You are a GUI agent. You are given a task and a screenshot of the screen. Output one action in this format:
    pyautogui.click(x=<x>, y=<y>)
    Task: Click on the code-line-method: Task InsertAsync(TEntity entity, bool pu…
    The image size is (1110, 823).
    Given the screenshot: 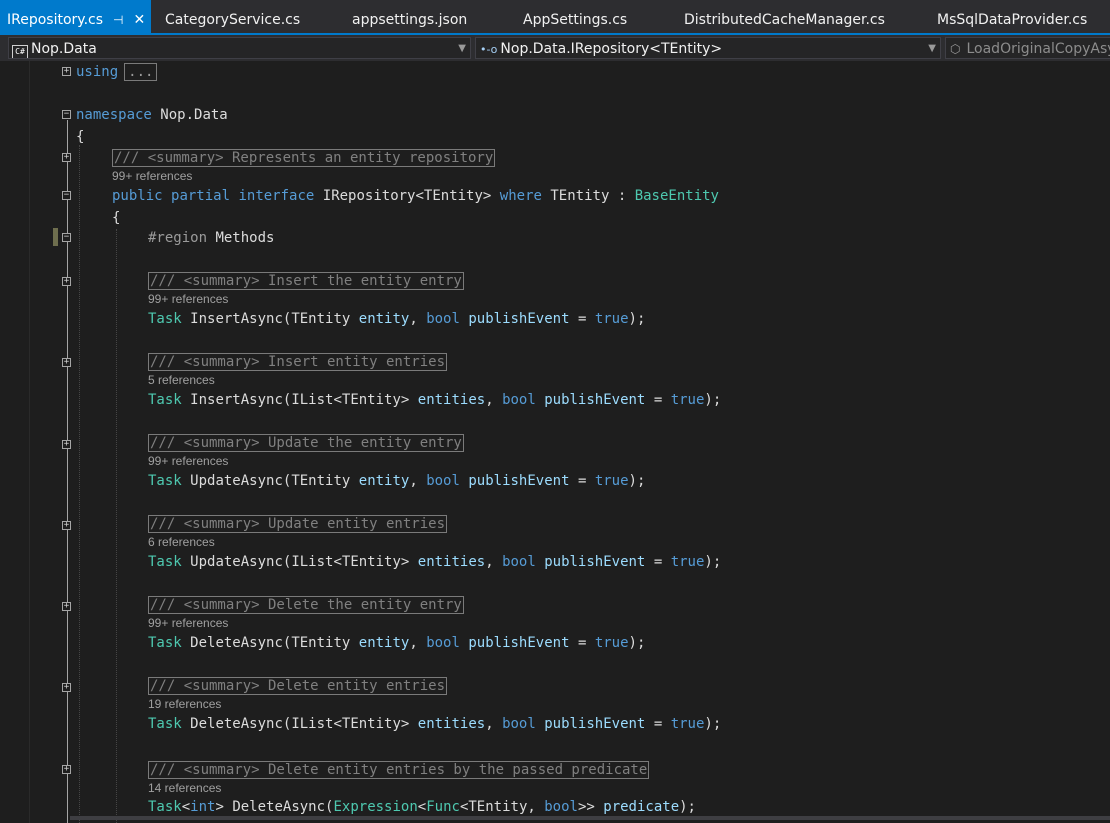 What is the action you would take?
    pyautogui.click(x=396, y=319)
    